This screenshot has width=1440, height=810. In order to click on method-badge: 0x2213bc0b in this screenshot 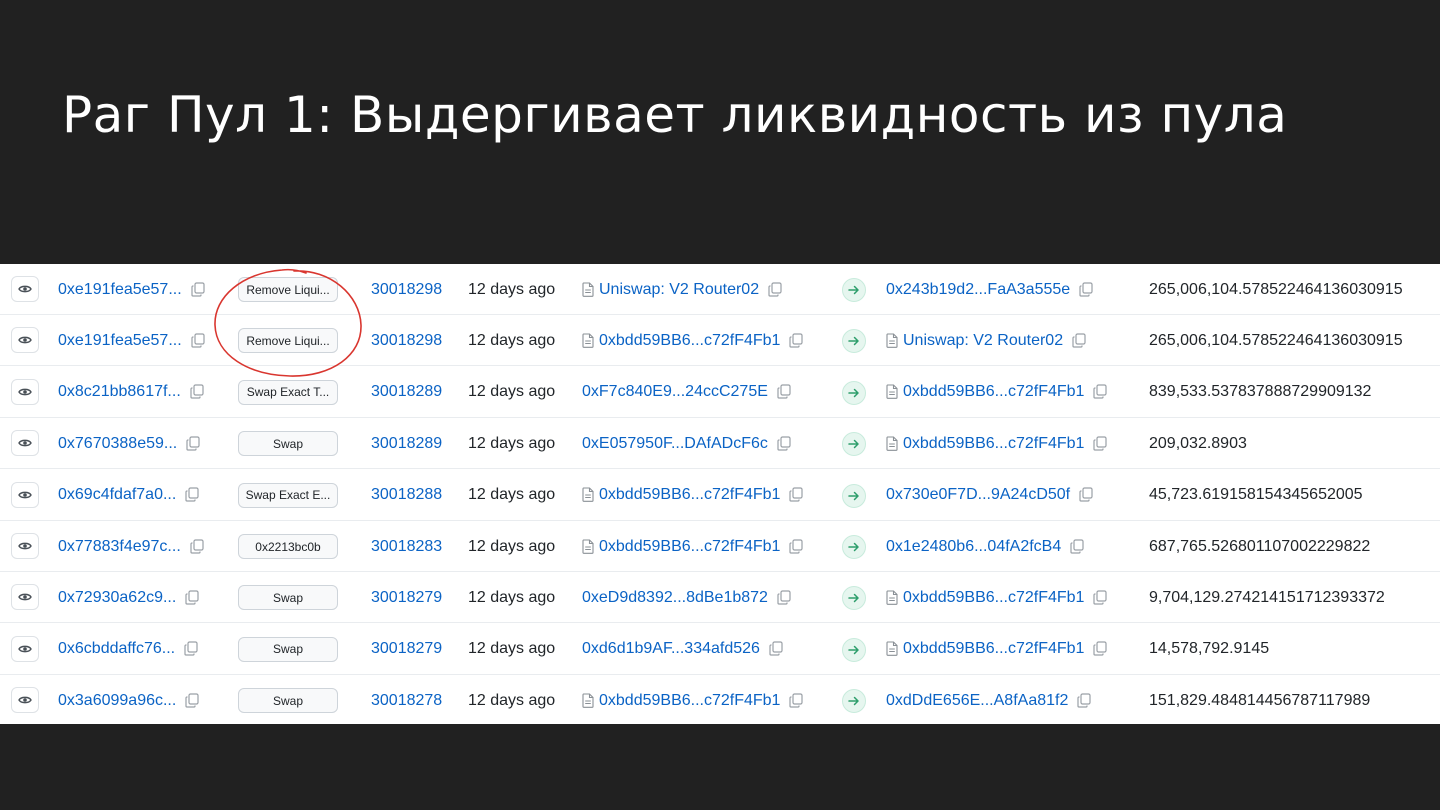, I will do `click(288, 546)`.